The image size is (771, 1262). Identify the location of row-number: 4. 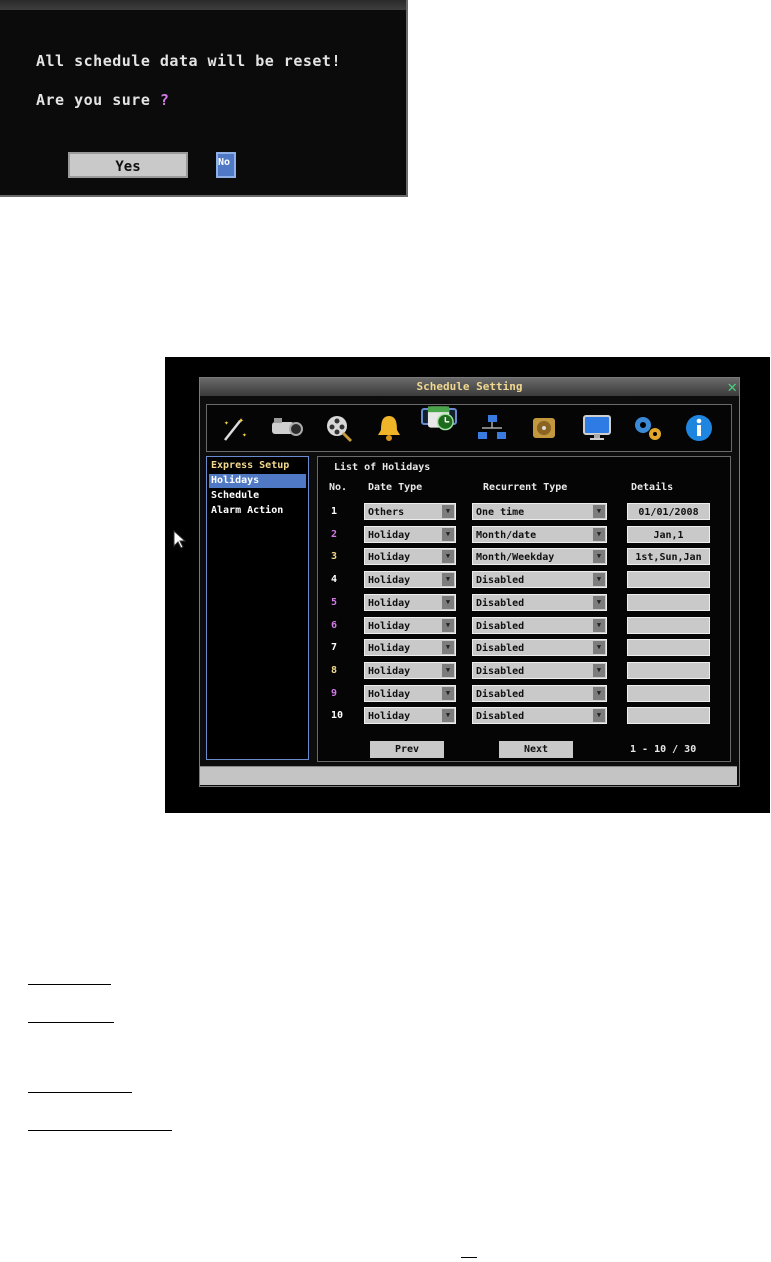
(334, 580).